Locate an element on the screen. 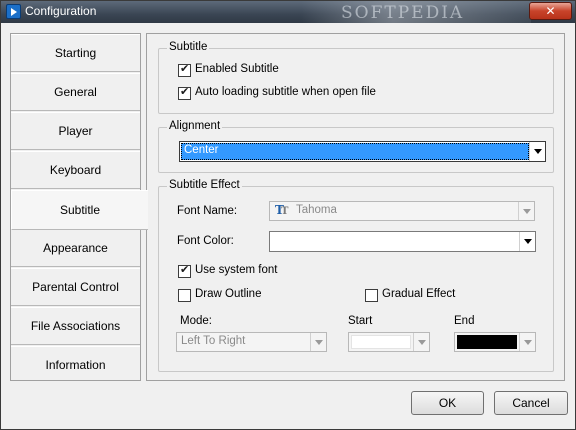 This screenshot has height=430, width=576. font-name-select: TT Tahoma is located at coordinates (402, 211).